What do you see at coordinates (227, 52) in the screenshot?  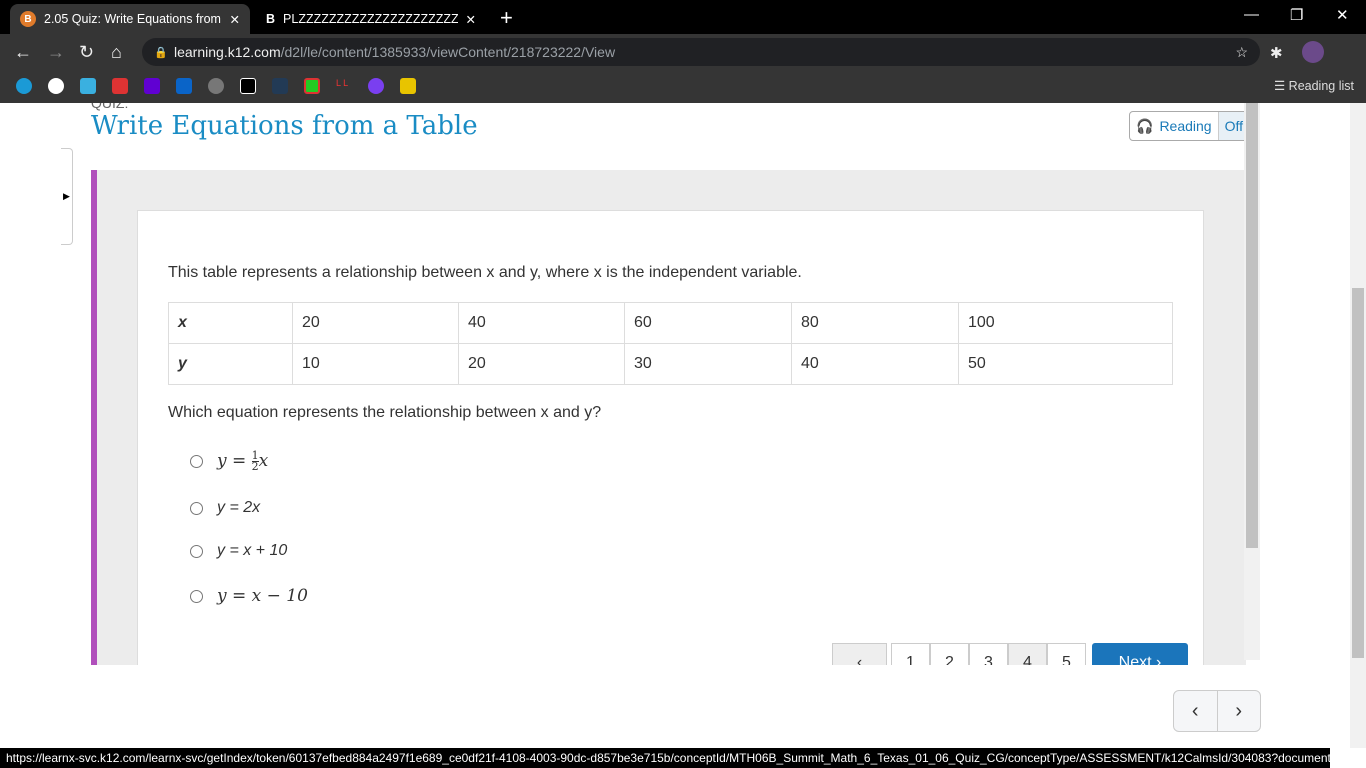 I see `url-host: learning.k12.com` at bounding box center [227, 52].